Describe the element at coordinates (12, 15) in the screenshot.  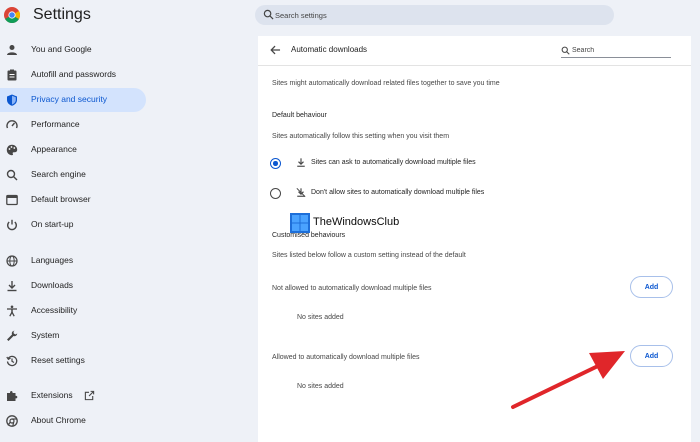
I see `chrome-logo-icon` at that location.